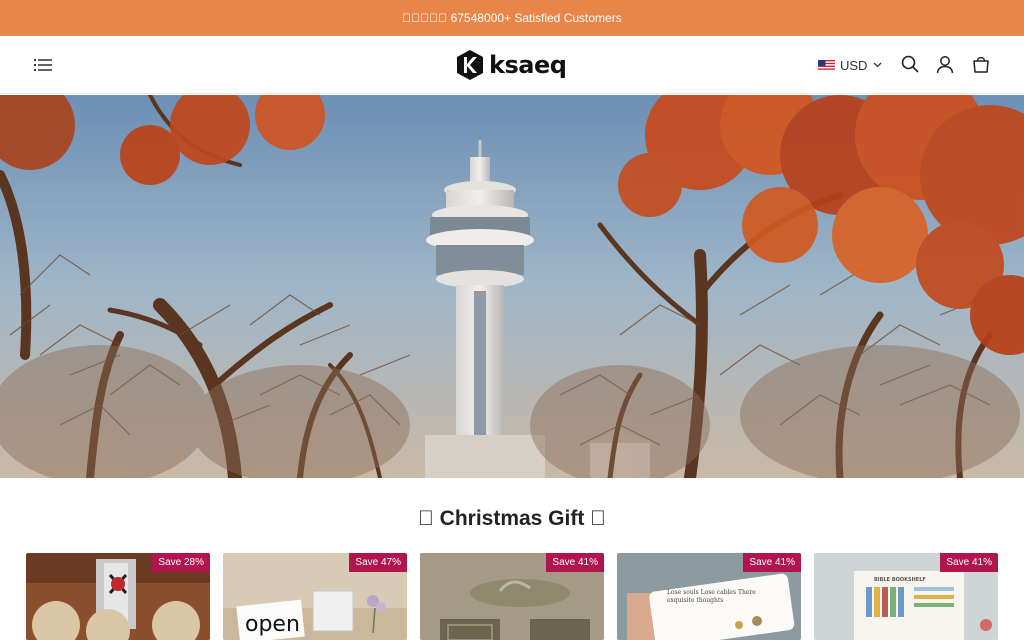  I want to click on cart-icon, so click(981, 64).